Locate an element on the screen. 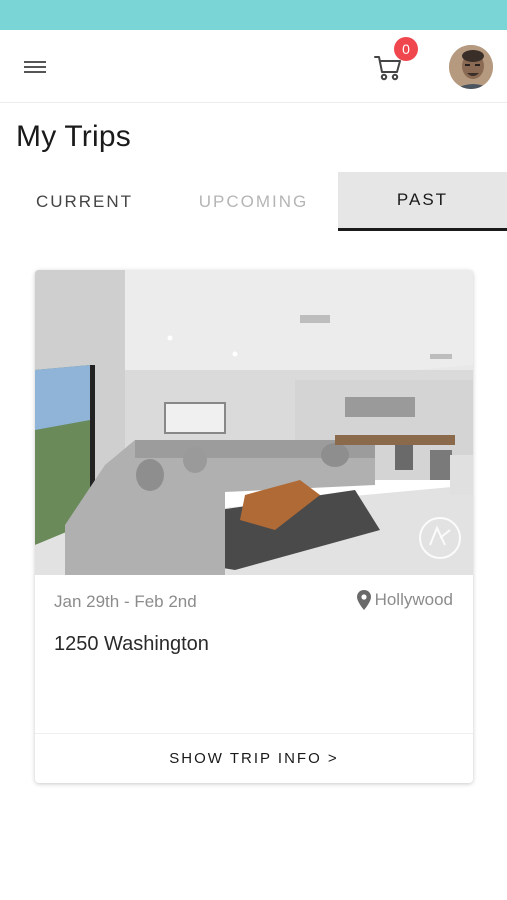 The height and width of the screenshot is (900, 507). trip-dates: Jan 29th - Feb 2nd is located at coordinates (125, 601).